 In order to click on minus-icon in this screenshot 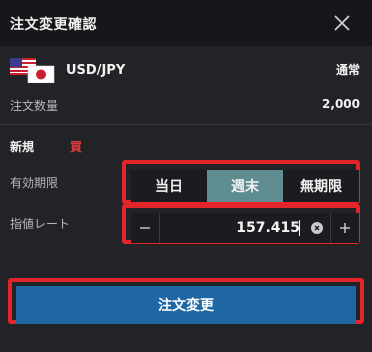, I will do `click(145, 228)`.